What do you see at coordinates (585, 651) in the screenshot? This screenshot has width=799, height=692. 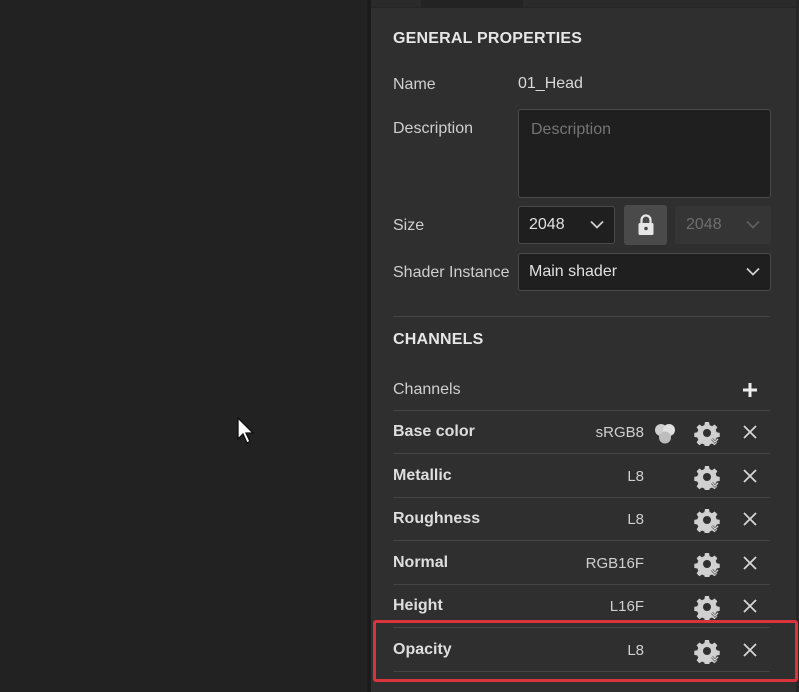 I see `highlight-box` at bounding box center [585, 651].